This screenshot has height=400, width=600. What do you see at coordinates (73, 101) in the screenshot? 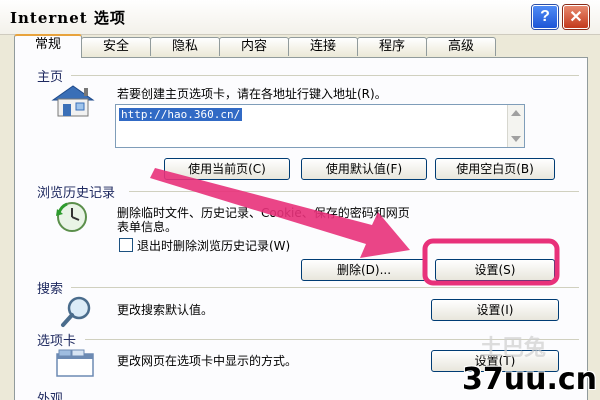
I see `house-icon` at bounding box center [73, 101].